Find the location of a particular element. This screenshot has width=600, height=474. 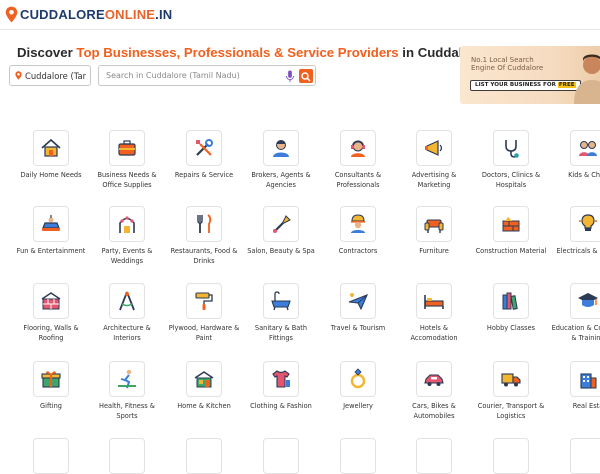

search-button is located at coordinates (306, 76).